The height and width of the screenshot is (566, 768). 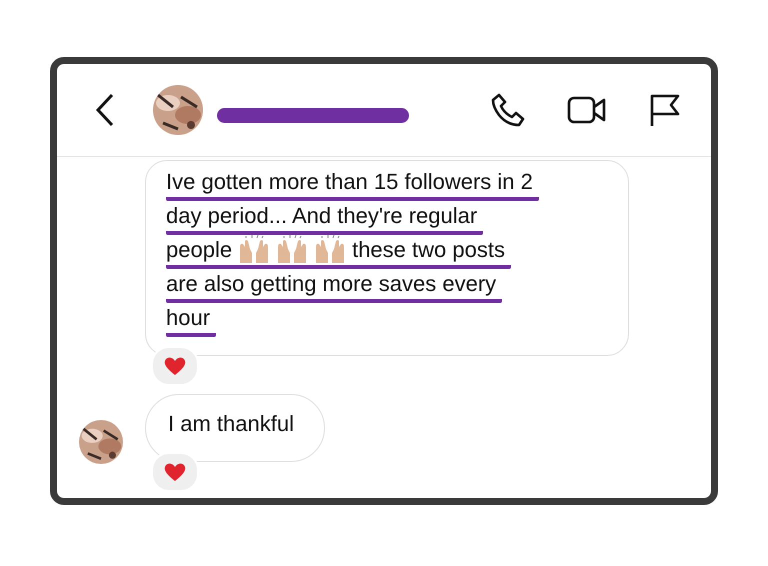 I want to click on message-text: hour, so click(x=188, y=318).